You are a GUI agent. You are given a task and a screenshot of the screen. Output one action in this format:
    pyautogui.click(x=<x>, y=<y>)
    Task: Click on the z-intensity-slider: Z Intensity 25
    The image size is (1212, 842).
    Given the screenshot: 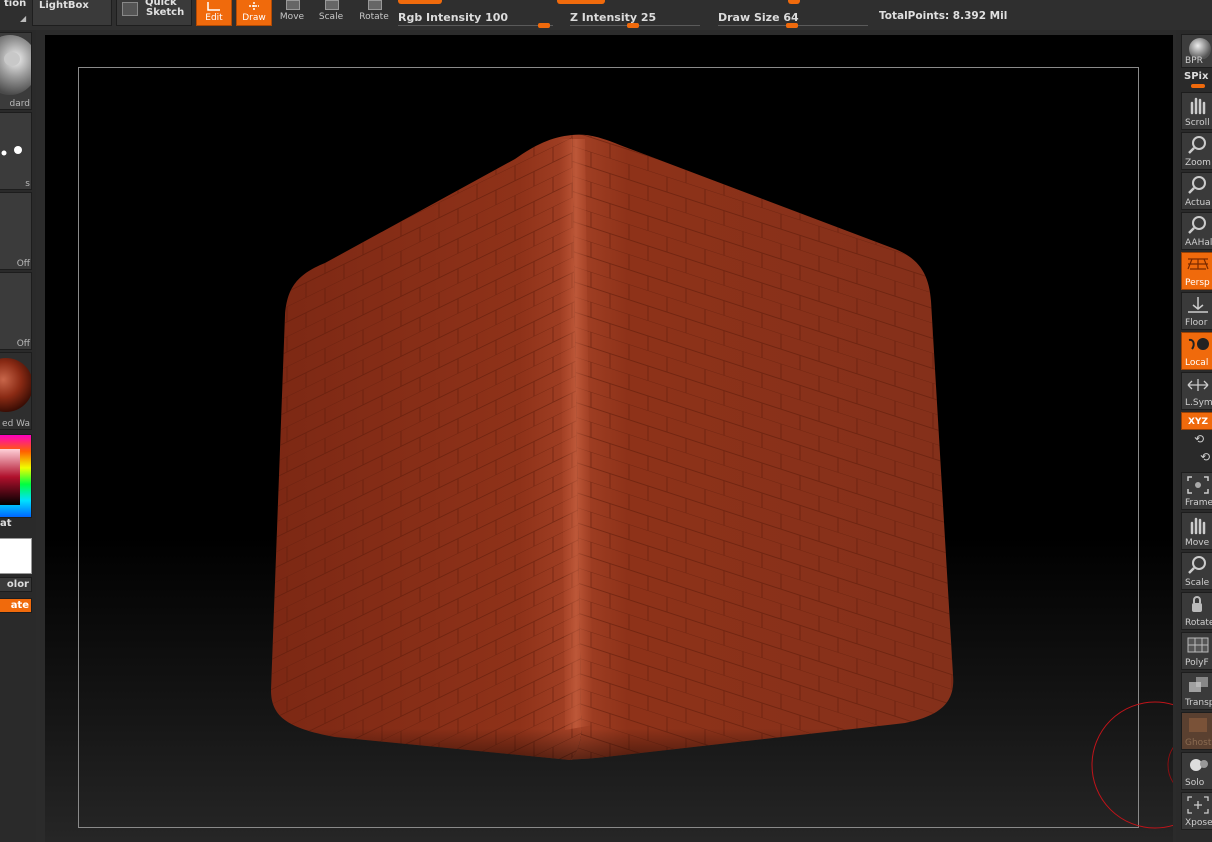 What is the action you would take?
    pyautogui.click(x=635, y=18)
    